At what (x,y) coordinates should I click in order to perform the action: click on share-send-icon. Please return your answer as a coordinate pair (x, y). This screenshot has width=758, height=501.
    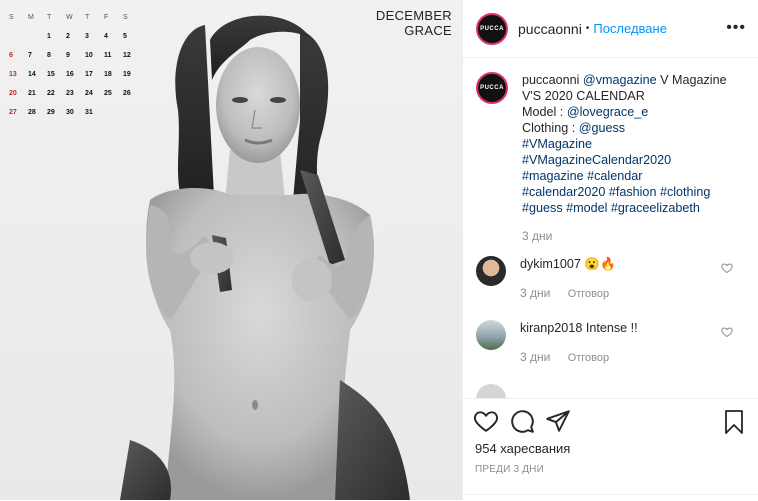
    Looking at the image, I should click on (558, 421).